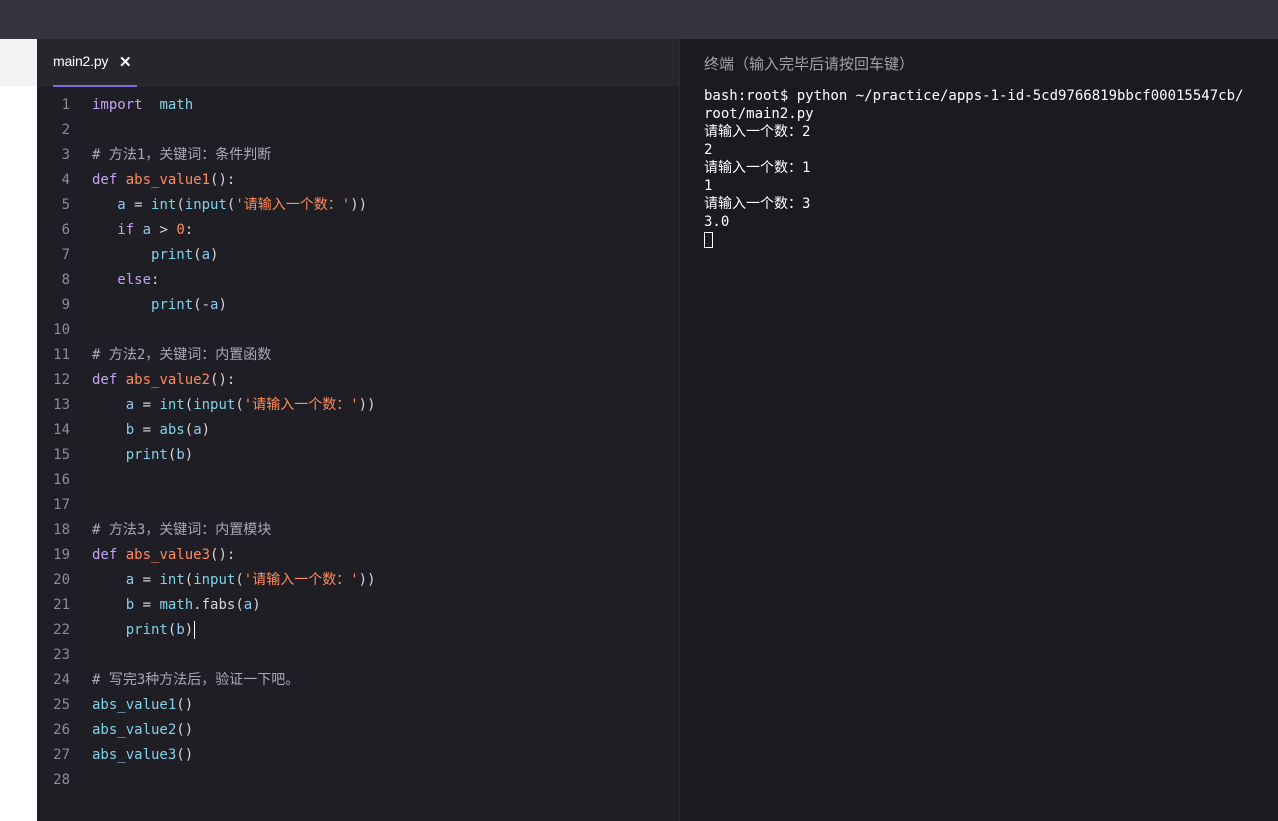 The height and width of the screenshot is (821, 1278). I want to click on code-text: b = math.fabs(a), so click(176, 605).